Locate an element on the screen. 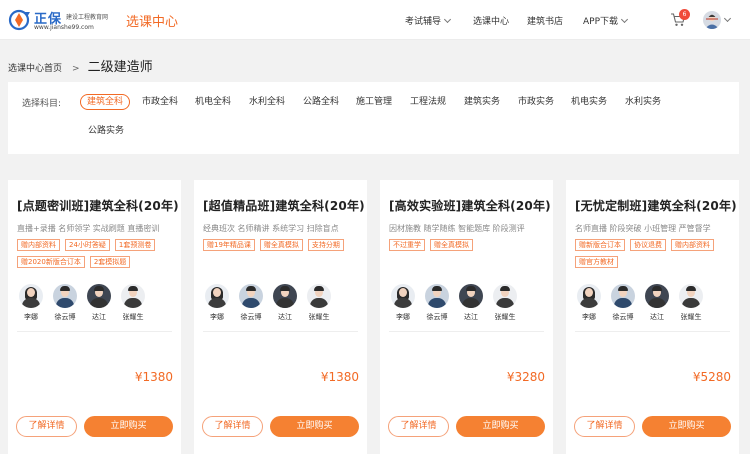  course-price: ¥5280 is located at coordinates (711, 377).